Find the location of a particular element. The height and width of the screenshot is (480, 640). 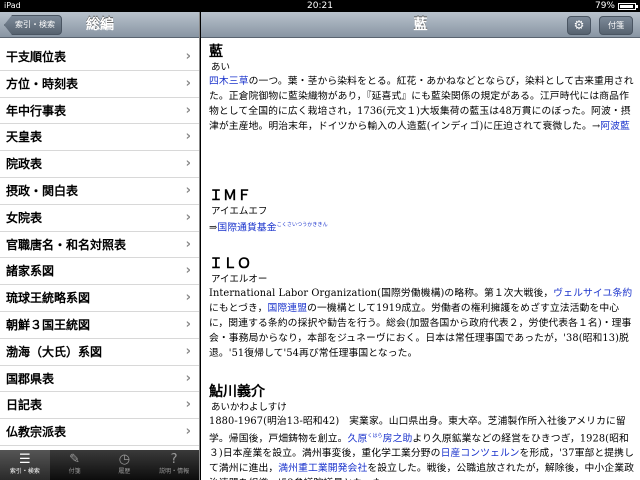

list-item: 摂政・関白表 › is located at coordinates (99, 191).